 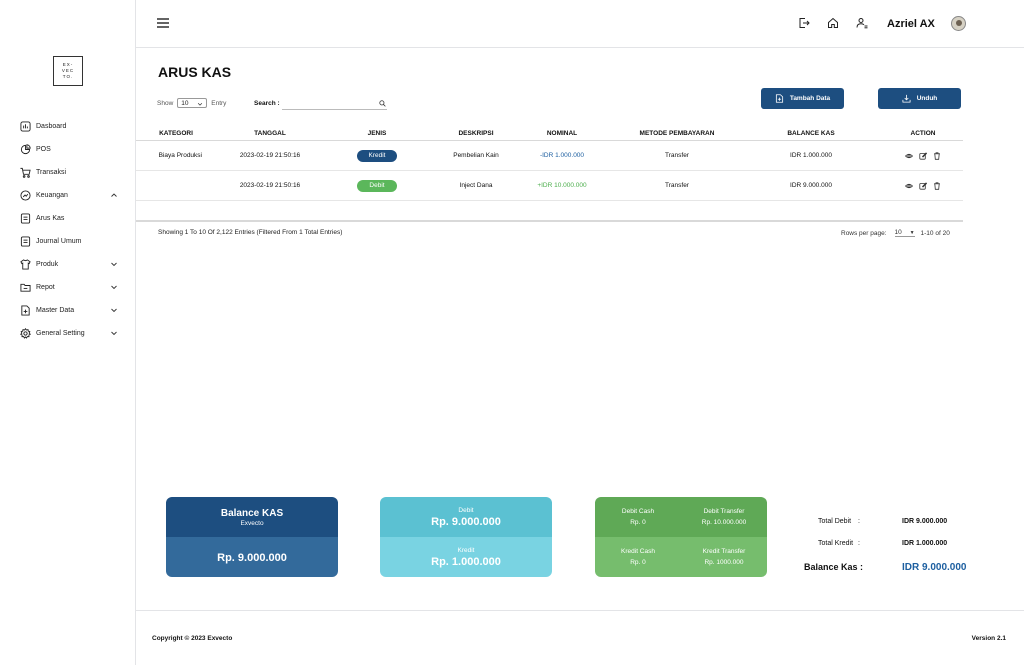 What do you see at coordinates (68, 264) in the screenshot?
I see `sidebar-item-produk: Produk` at bounding box center [68, 264].